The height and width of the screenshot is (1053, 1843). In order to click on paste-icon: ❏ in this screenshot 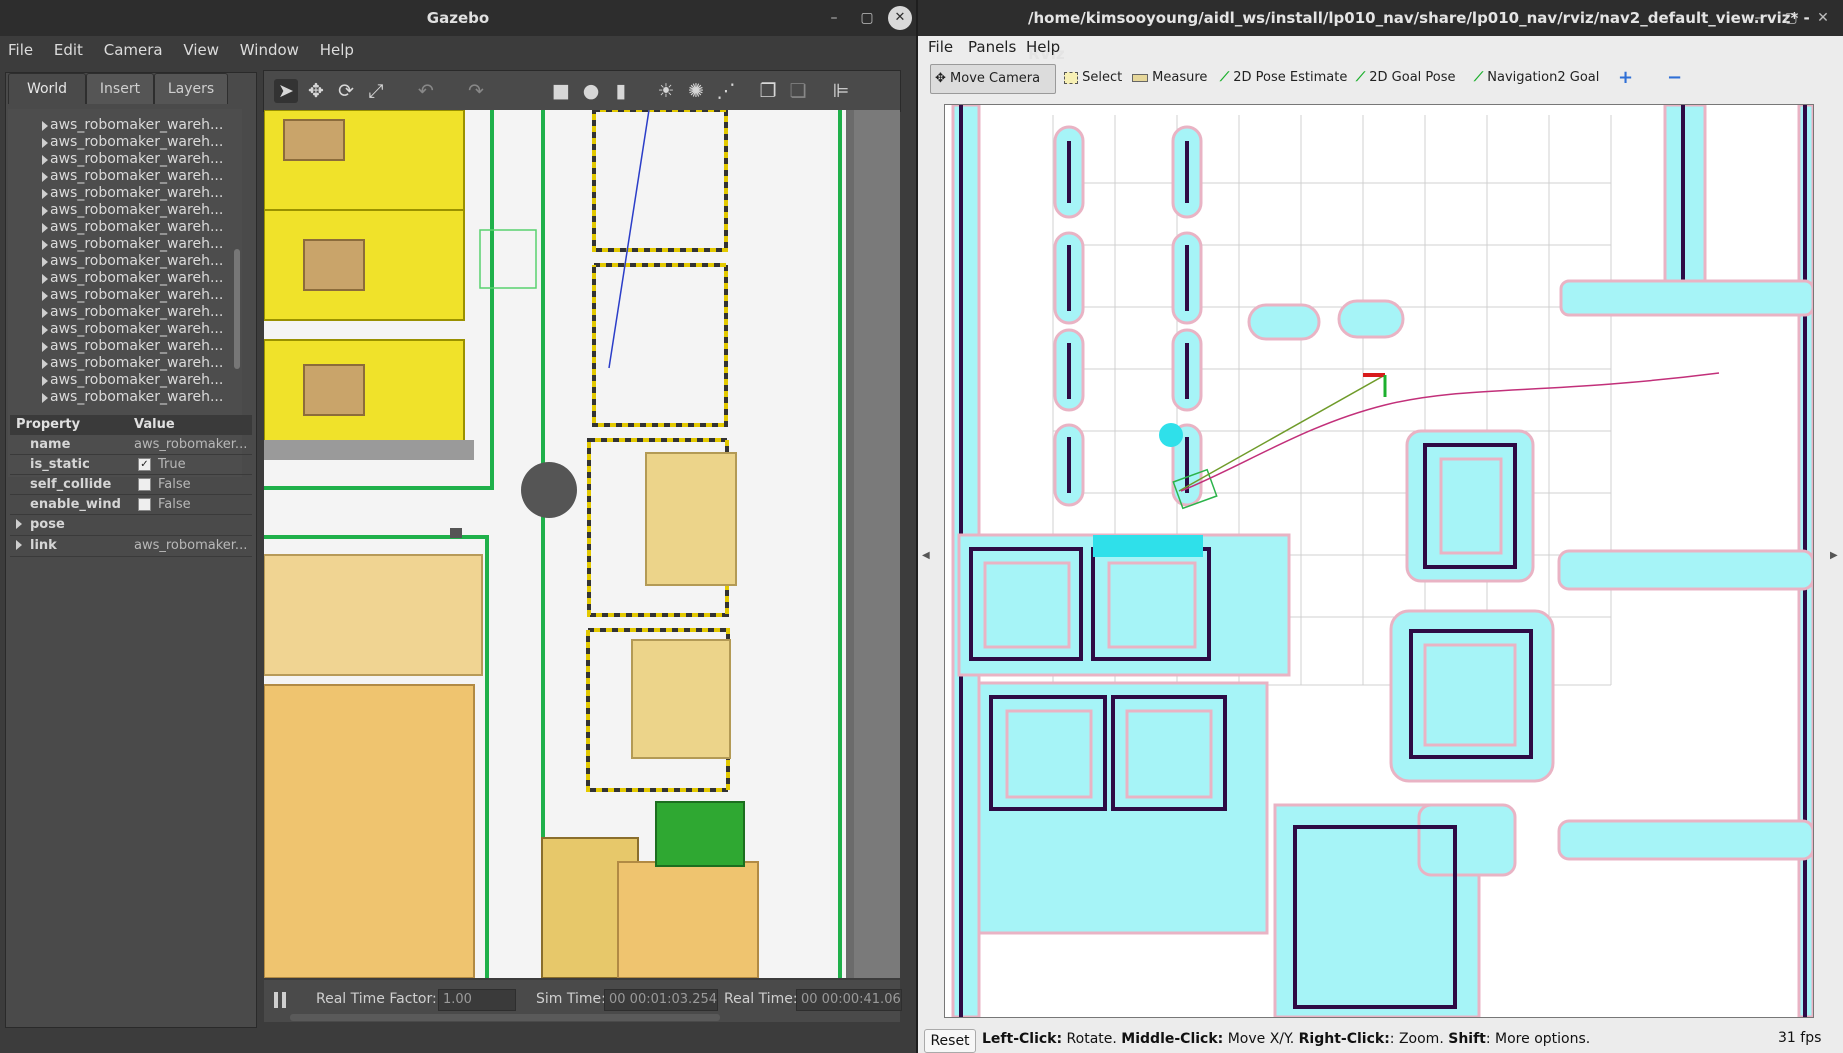, I will do `click(798, 91)`.